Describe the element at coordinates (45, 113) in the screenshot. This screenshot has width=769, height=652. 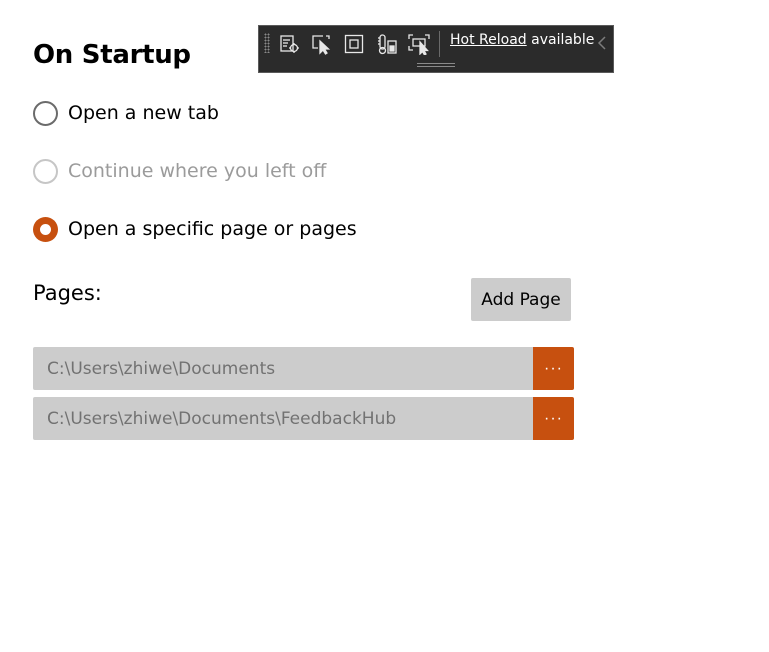
I see `radio-button-unchecked` at that location.